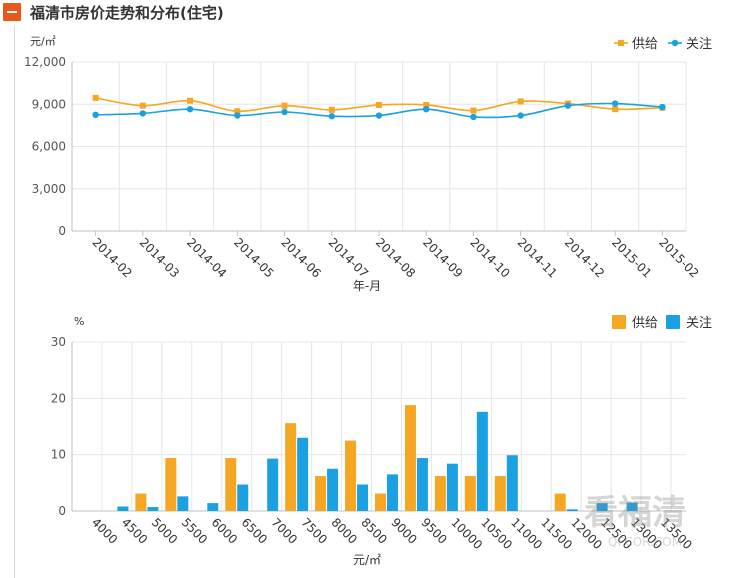 This screenshot has height=578, width=734. I want to click on x-tick-label: 4500, so click(134, 530).